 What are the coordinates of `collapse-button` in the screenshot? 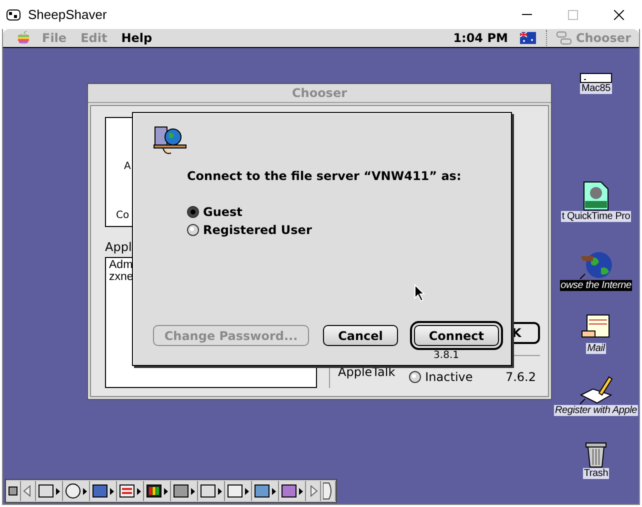 It's located at (13, 491).